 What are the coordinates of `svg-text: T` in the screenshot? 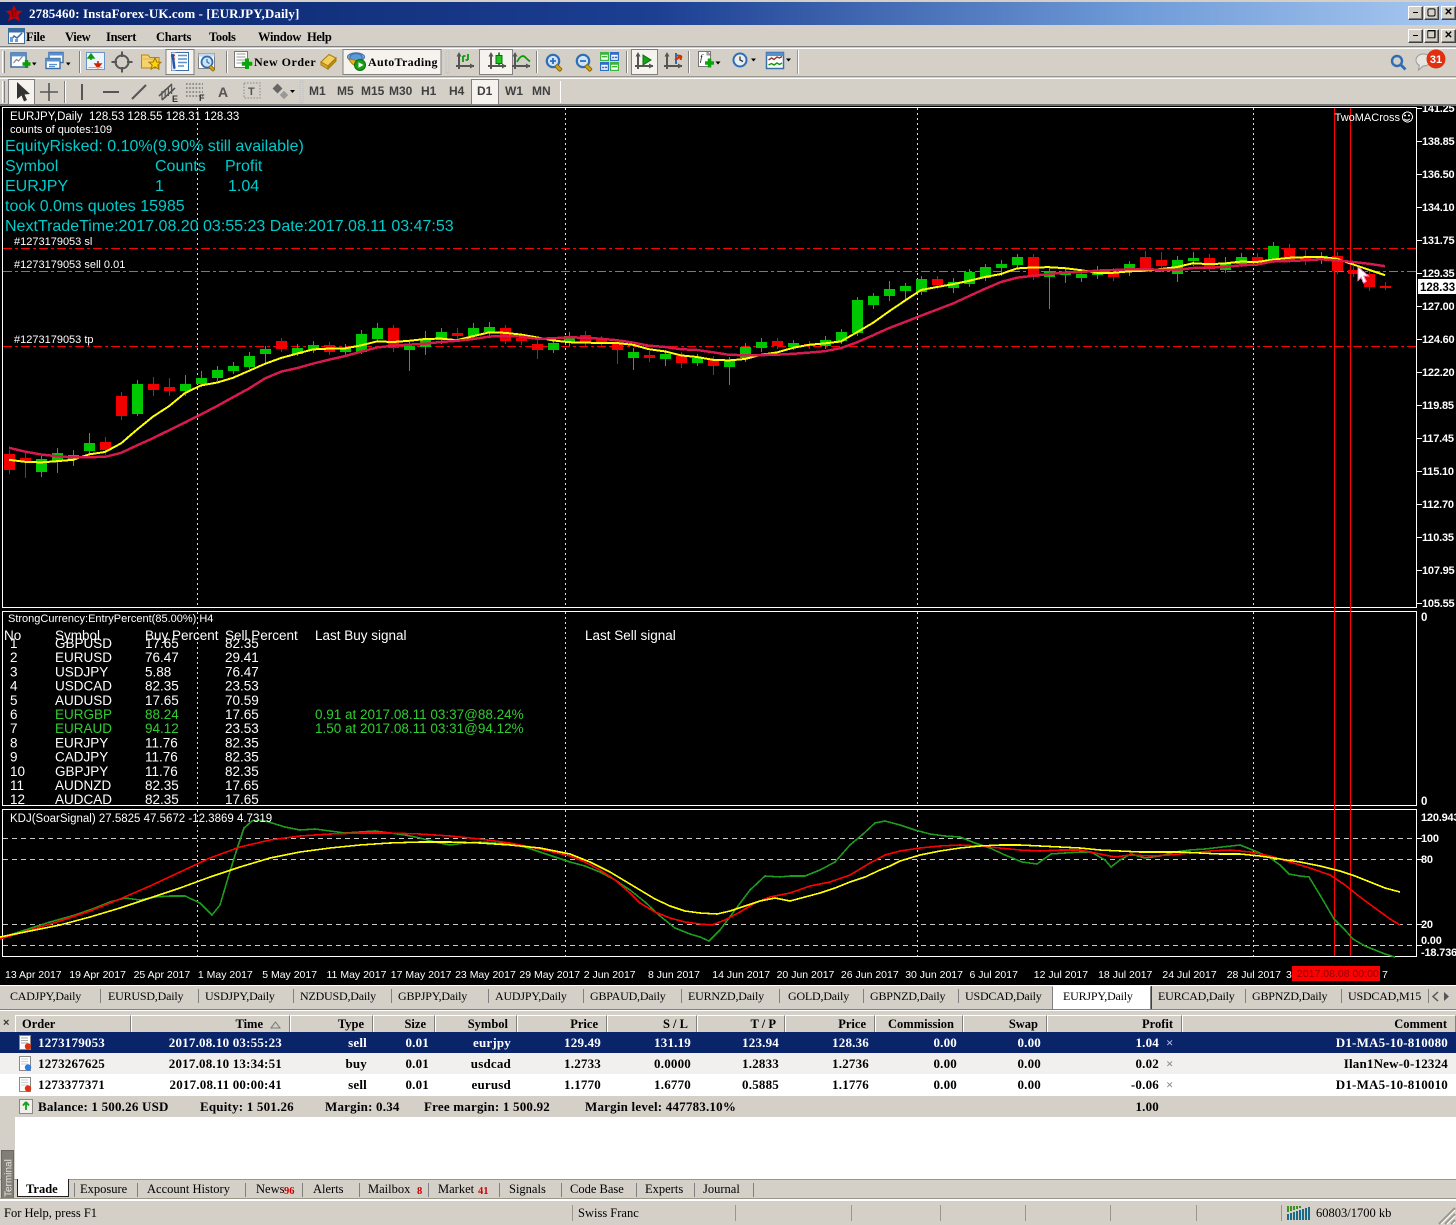 It's located at (251, 92).